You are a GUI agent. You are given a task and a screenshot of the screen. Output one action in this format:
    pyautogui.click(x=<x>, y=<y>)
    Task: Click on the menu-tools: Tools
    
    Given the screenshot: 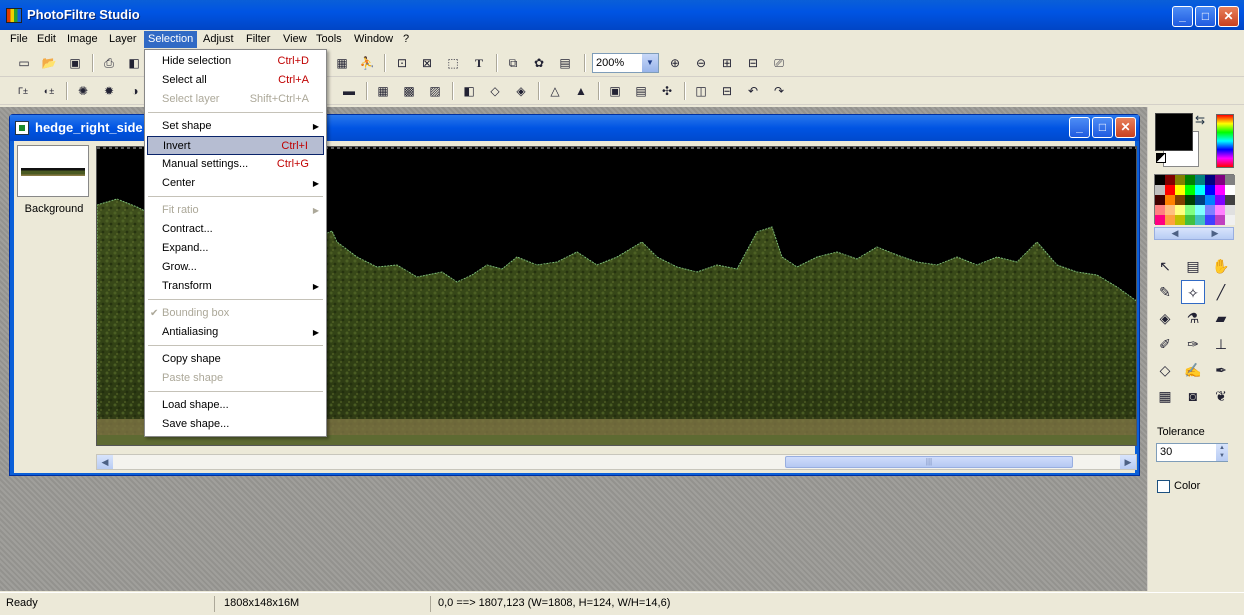 What is the action you would take?
    pyautogui.click(x=329, y=39)
    